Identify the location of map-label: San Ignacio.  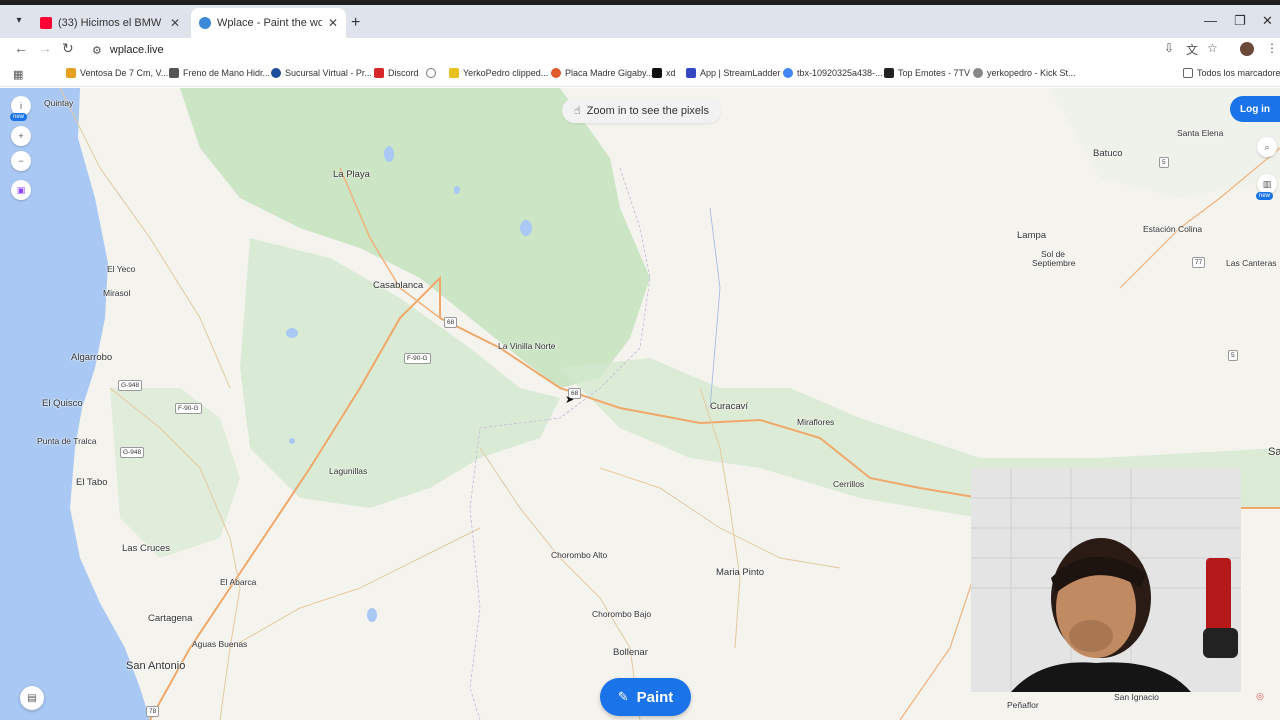
(1136, 697).